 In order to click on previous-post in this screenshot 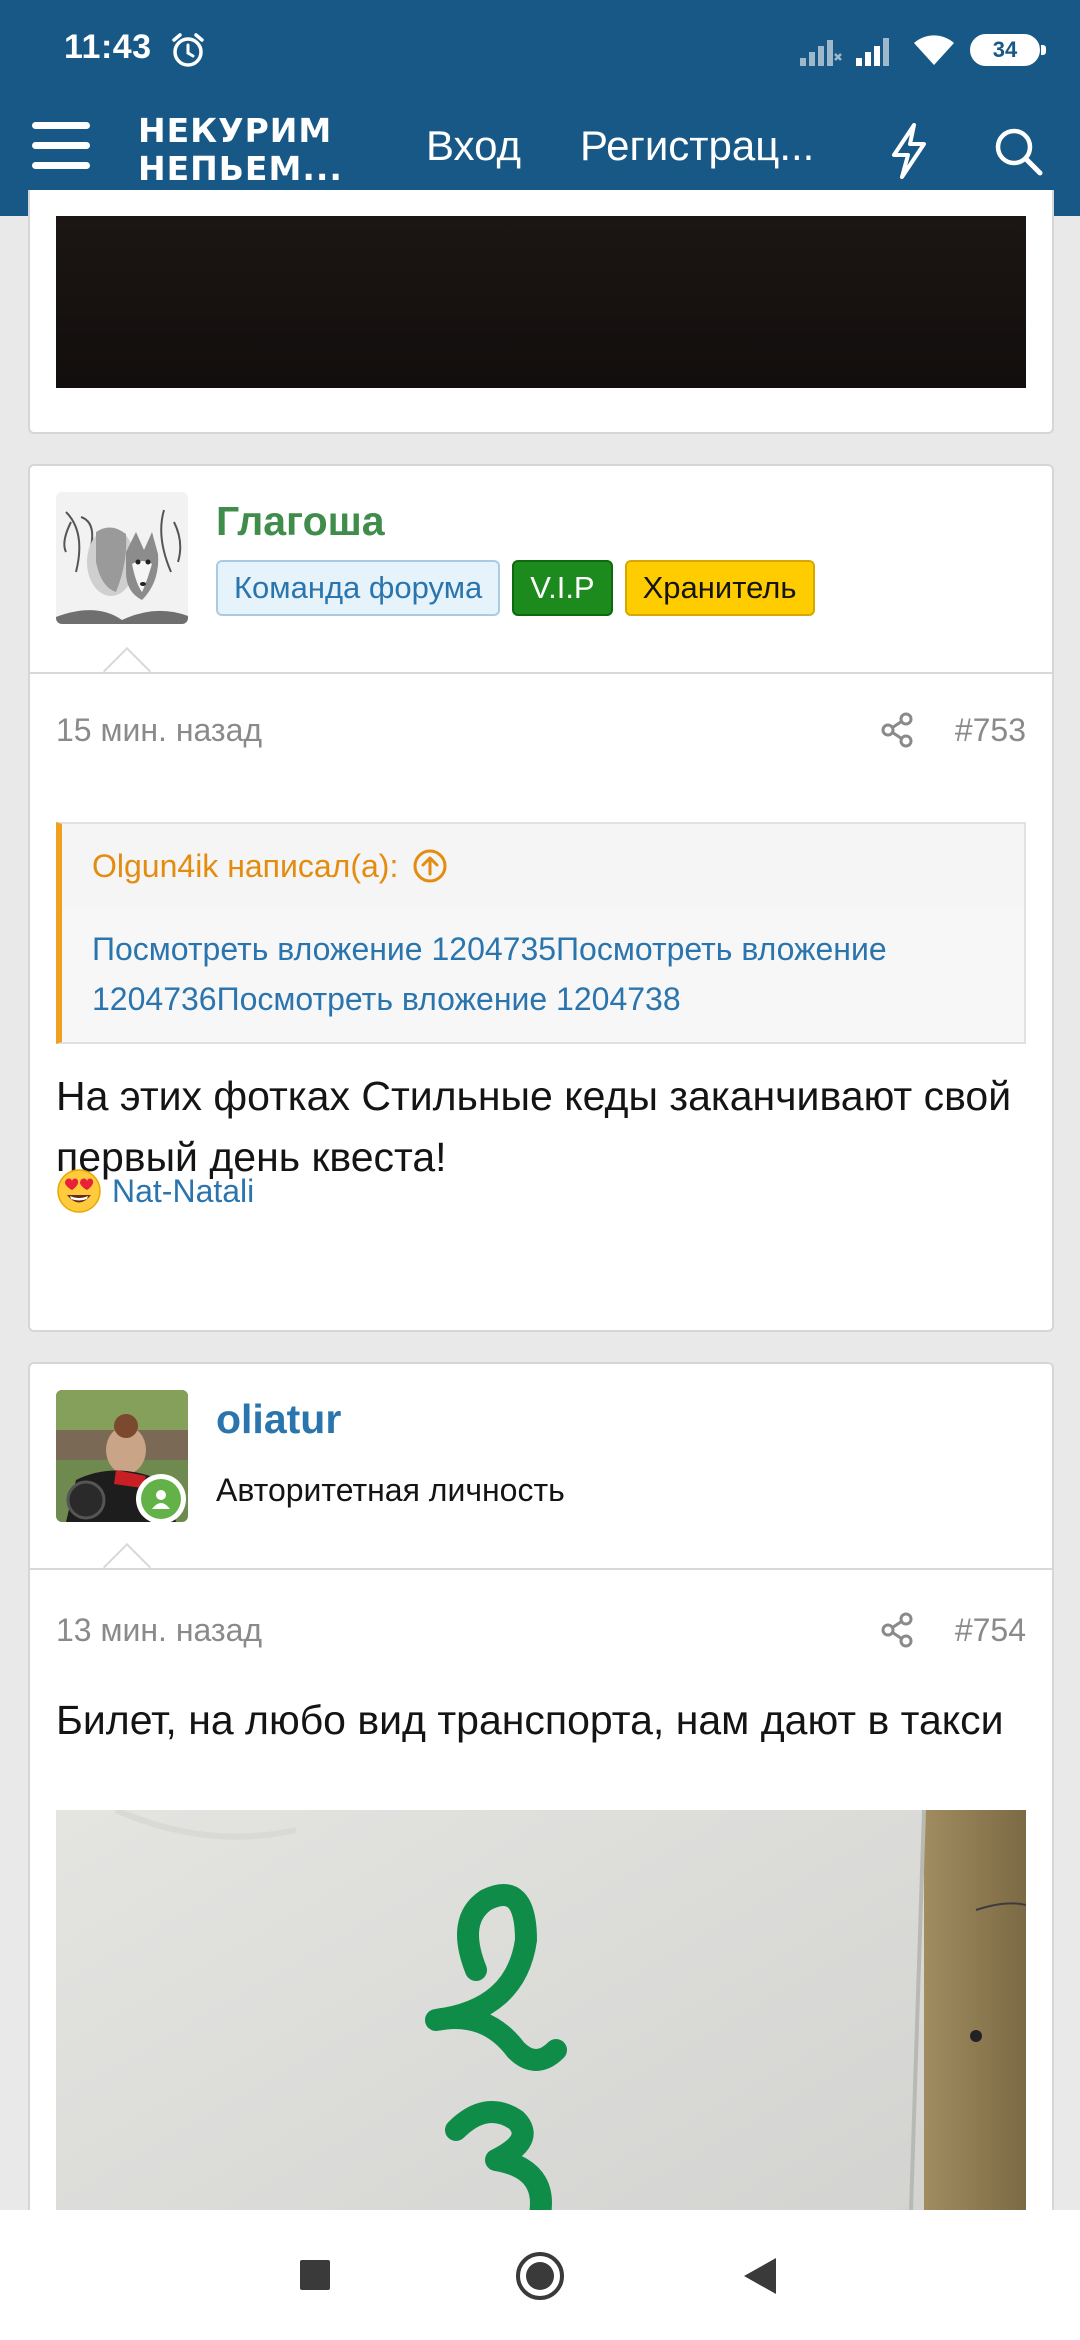, I will do `click(541, 312)`.